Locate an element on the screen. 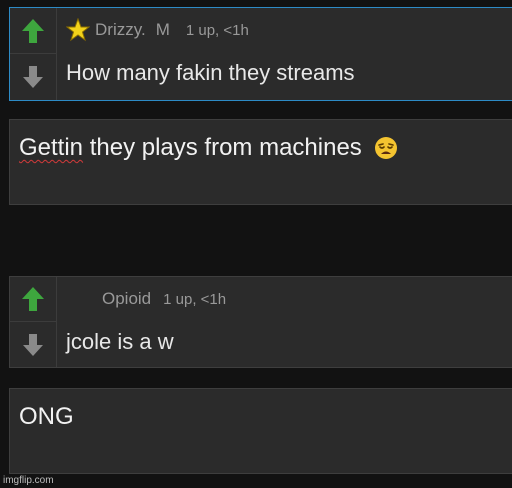  comment-meta: Drizzy. M 1 up, <1h is located at coordinates (157, 30).